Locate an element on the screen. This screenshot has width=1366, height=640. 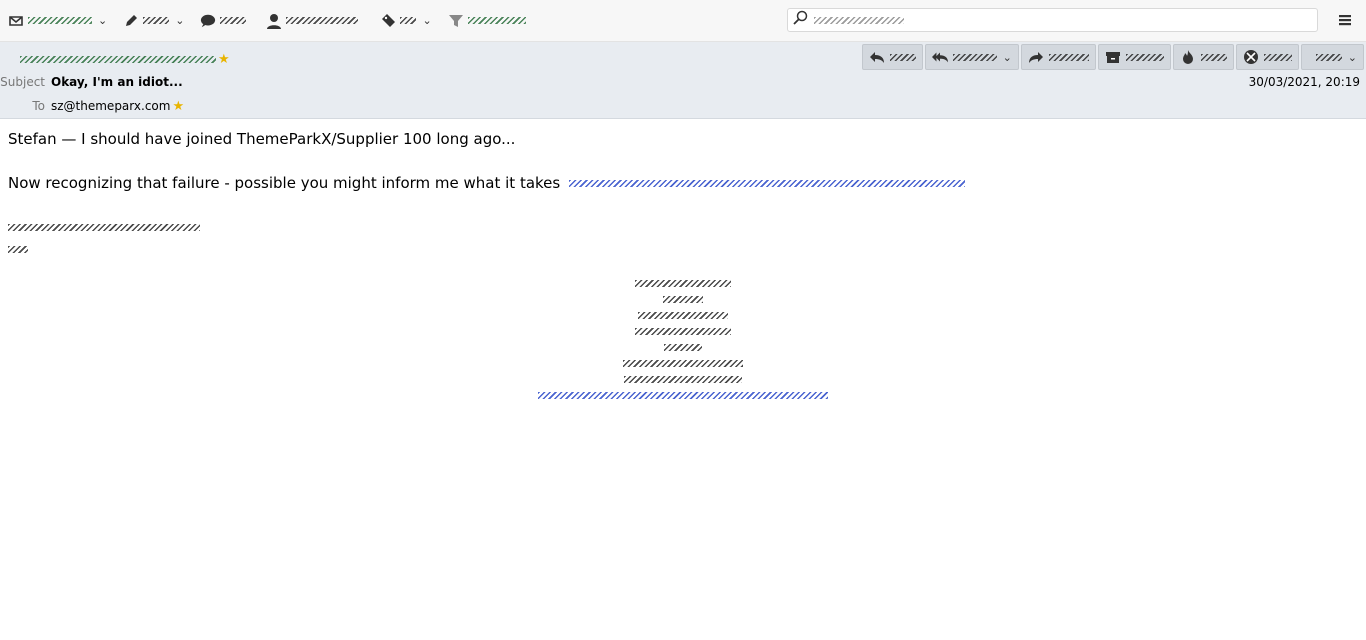
archive-button is located at coordinates (1134, 57).